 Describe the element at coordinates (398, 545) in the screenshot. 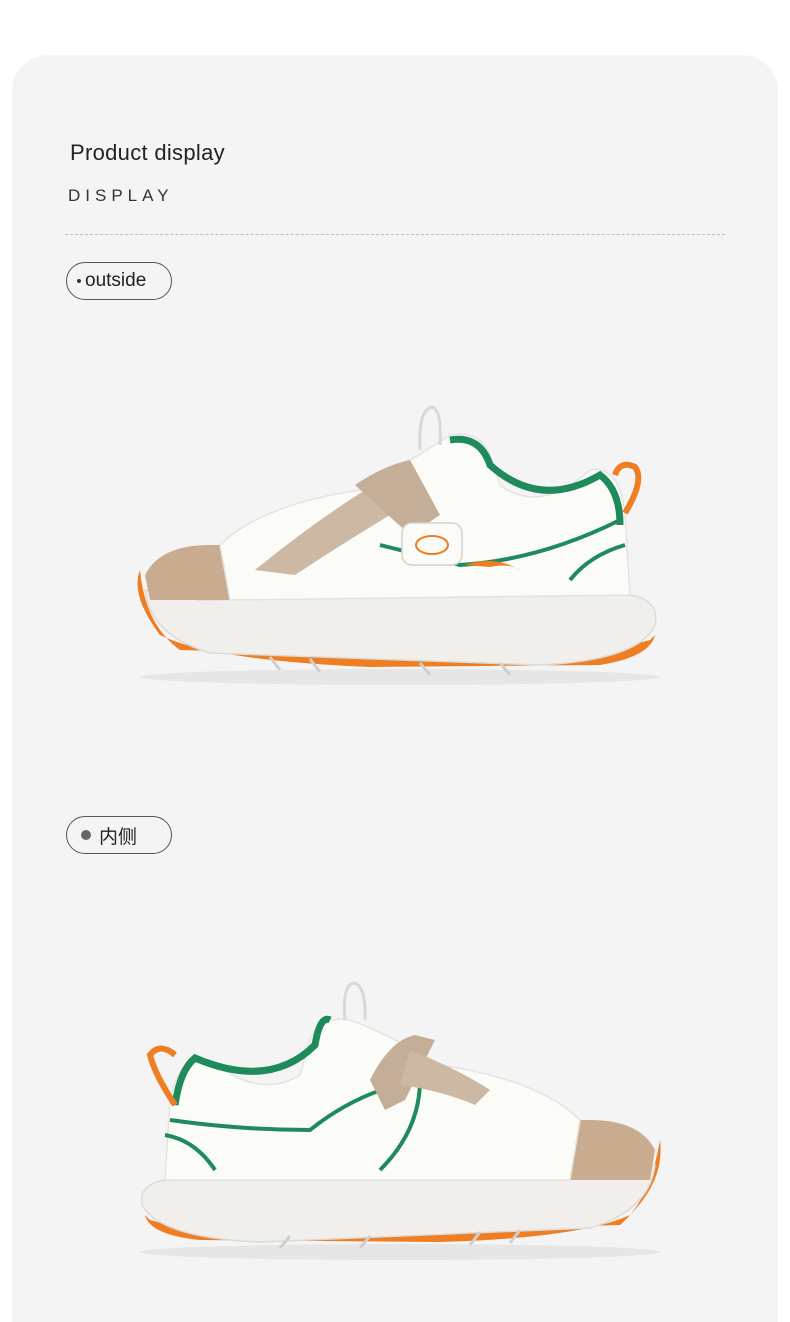

I see `sneaker-outside-image` at that location.